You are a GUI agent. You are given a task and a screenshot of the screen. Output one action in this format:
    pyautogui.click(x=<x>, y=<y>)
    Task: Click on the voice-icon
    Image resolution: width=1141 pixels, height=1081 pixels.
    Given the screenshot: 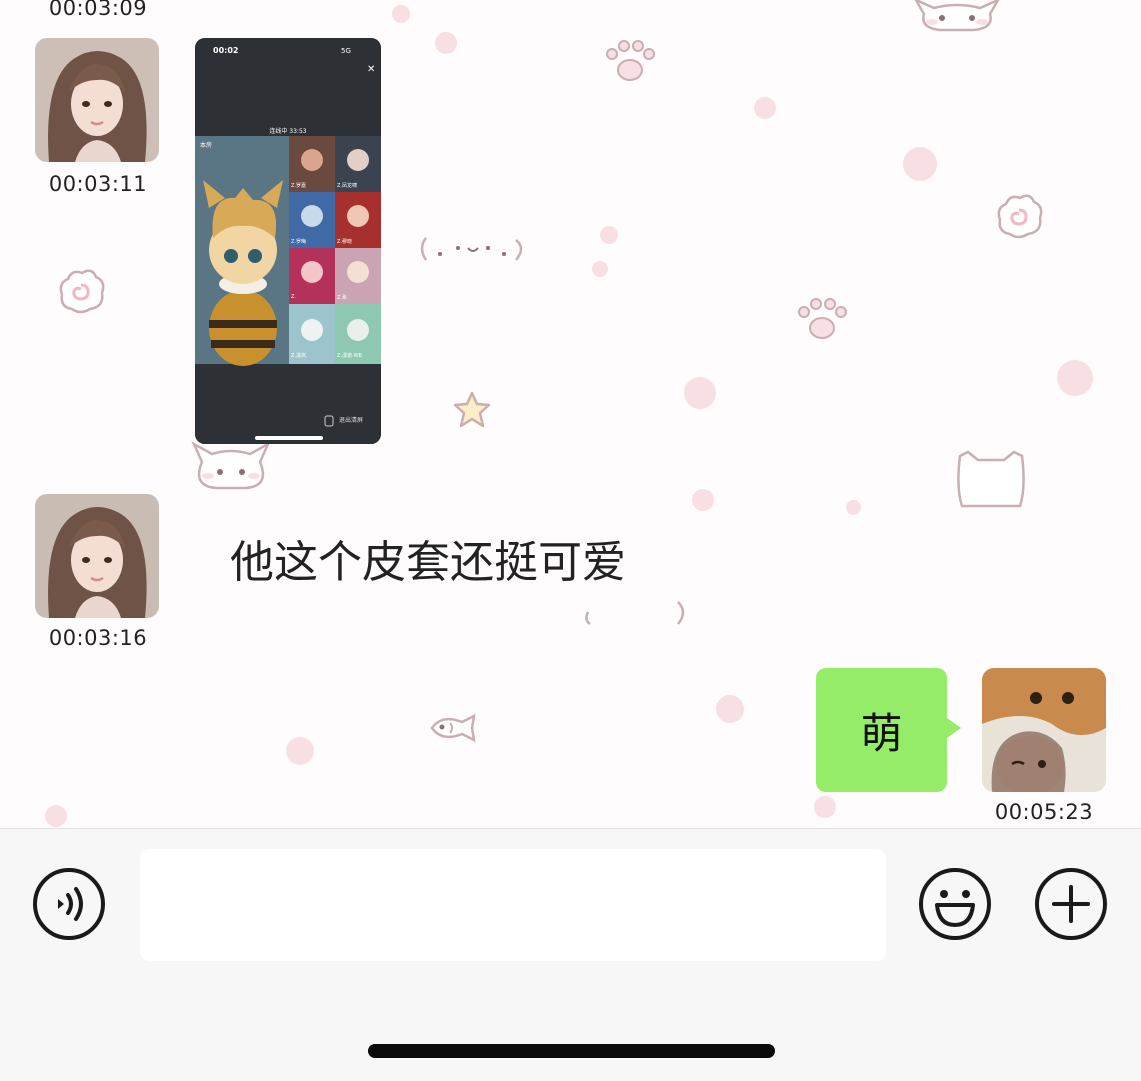 What is the action you would take?
    pyautogui.click(x=69, y=904)
    